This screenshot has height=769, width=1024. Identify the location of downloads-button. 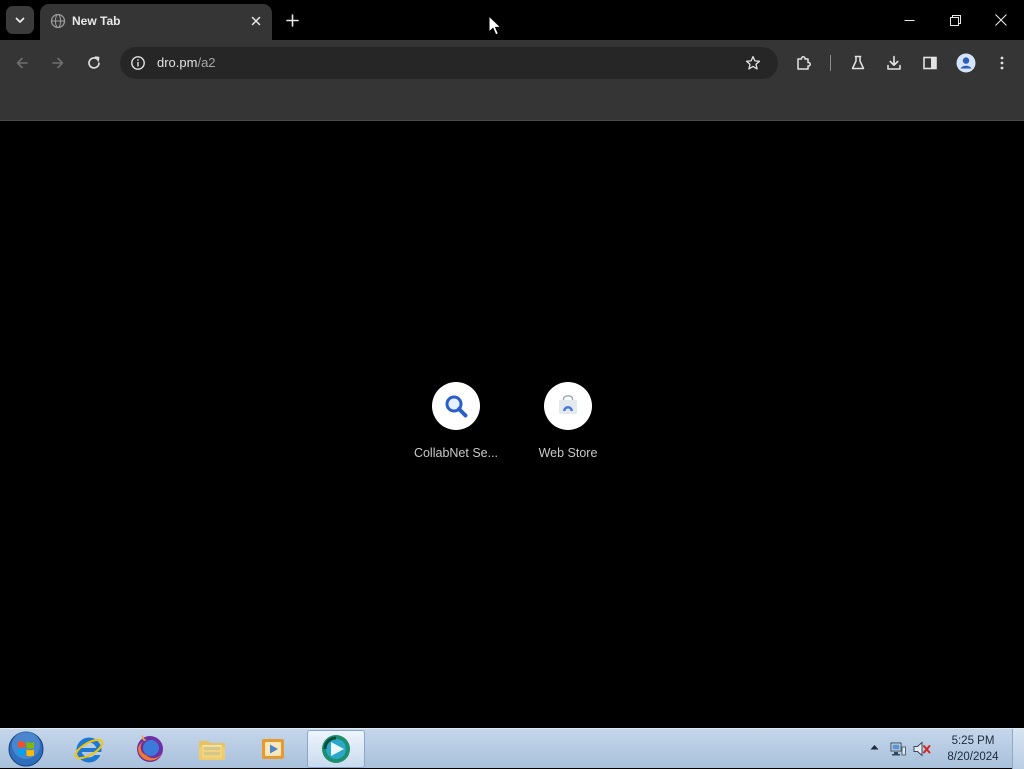
(894, 63).